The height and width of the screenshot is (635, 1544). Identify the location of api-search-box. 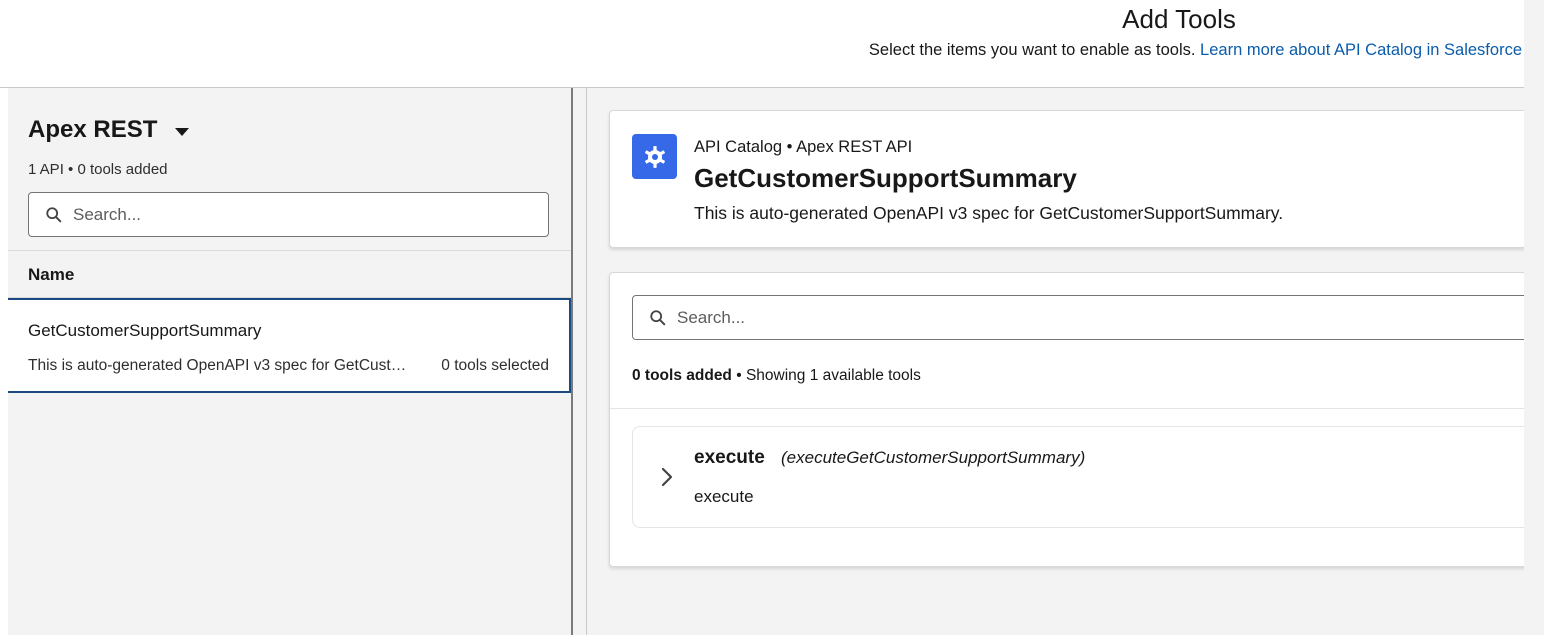
(288, 214).